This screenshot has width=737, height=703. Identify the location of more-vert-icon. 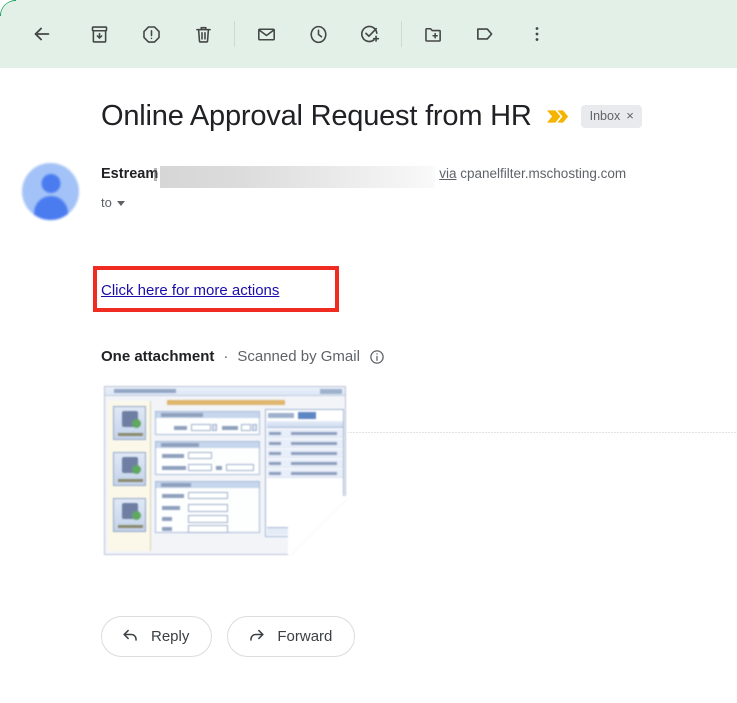
(537, 34).